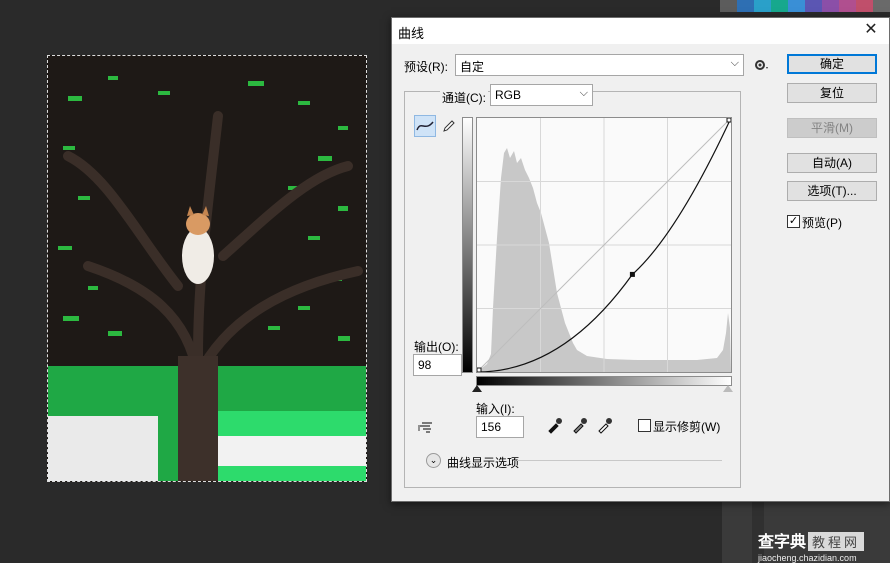 Image resolution: width=890 pixels, height=563 pixels. What do you see at coordinates (805, 6) in the screenshot?
I see `swatches-strip` at bounding box center [805, 6].